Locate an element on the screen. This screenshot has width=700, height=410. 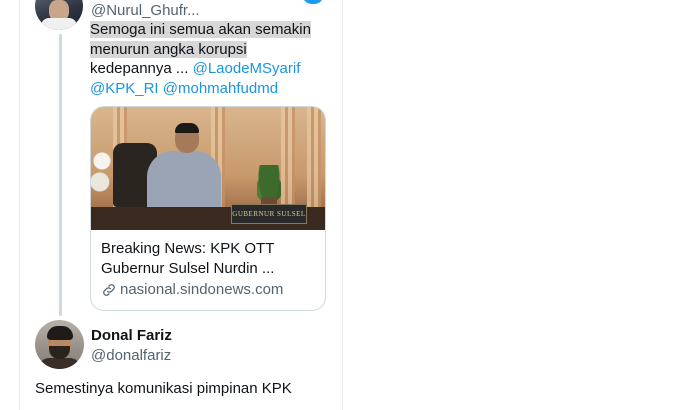
person-body is located at coordinates (184, 183).